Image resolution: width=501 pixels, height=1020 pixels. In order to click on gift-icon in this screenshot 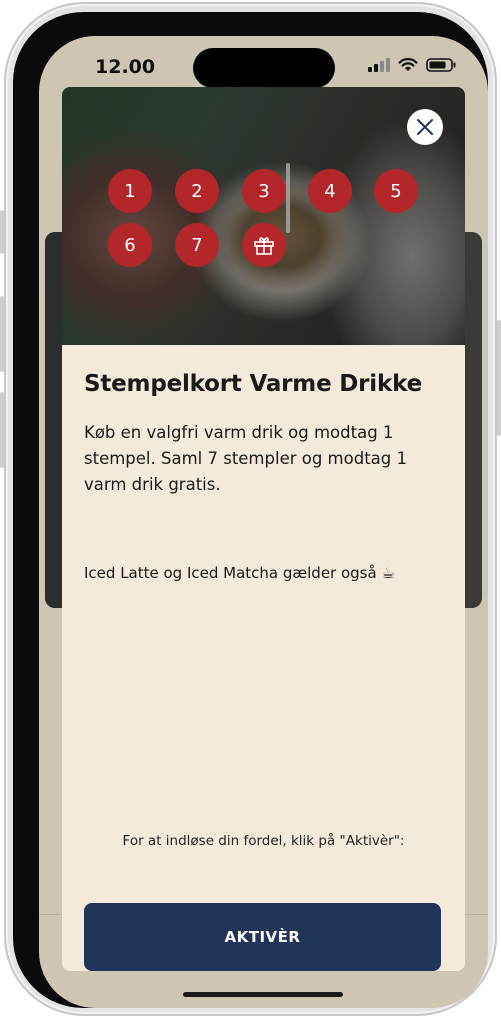, I will do `click(264, 246)`.